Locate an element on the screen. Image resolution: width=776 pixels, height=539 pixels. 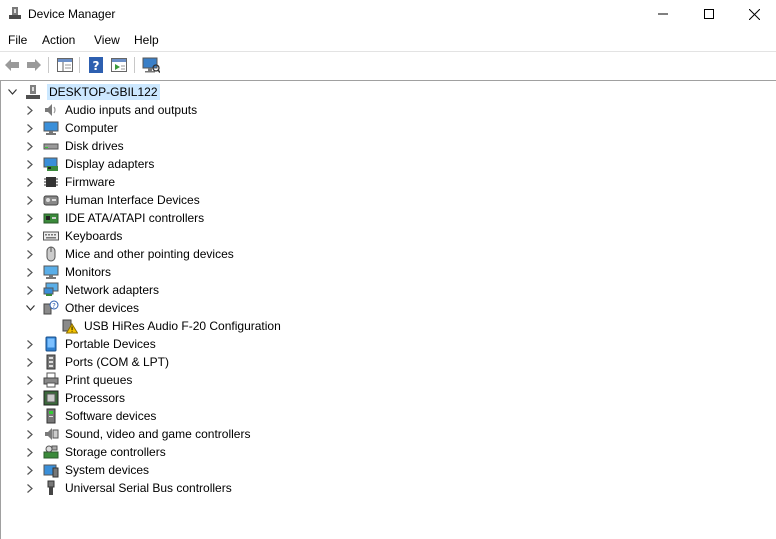
back-button is located at coordinates (12, 65).